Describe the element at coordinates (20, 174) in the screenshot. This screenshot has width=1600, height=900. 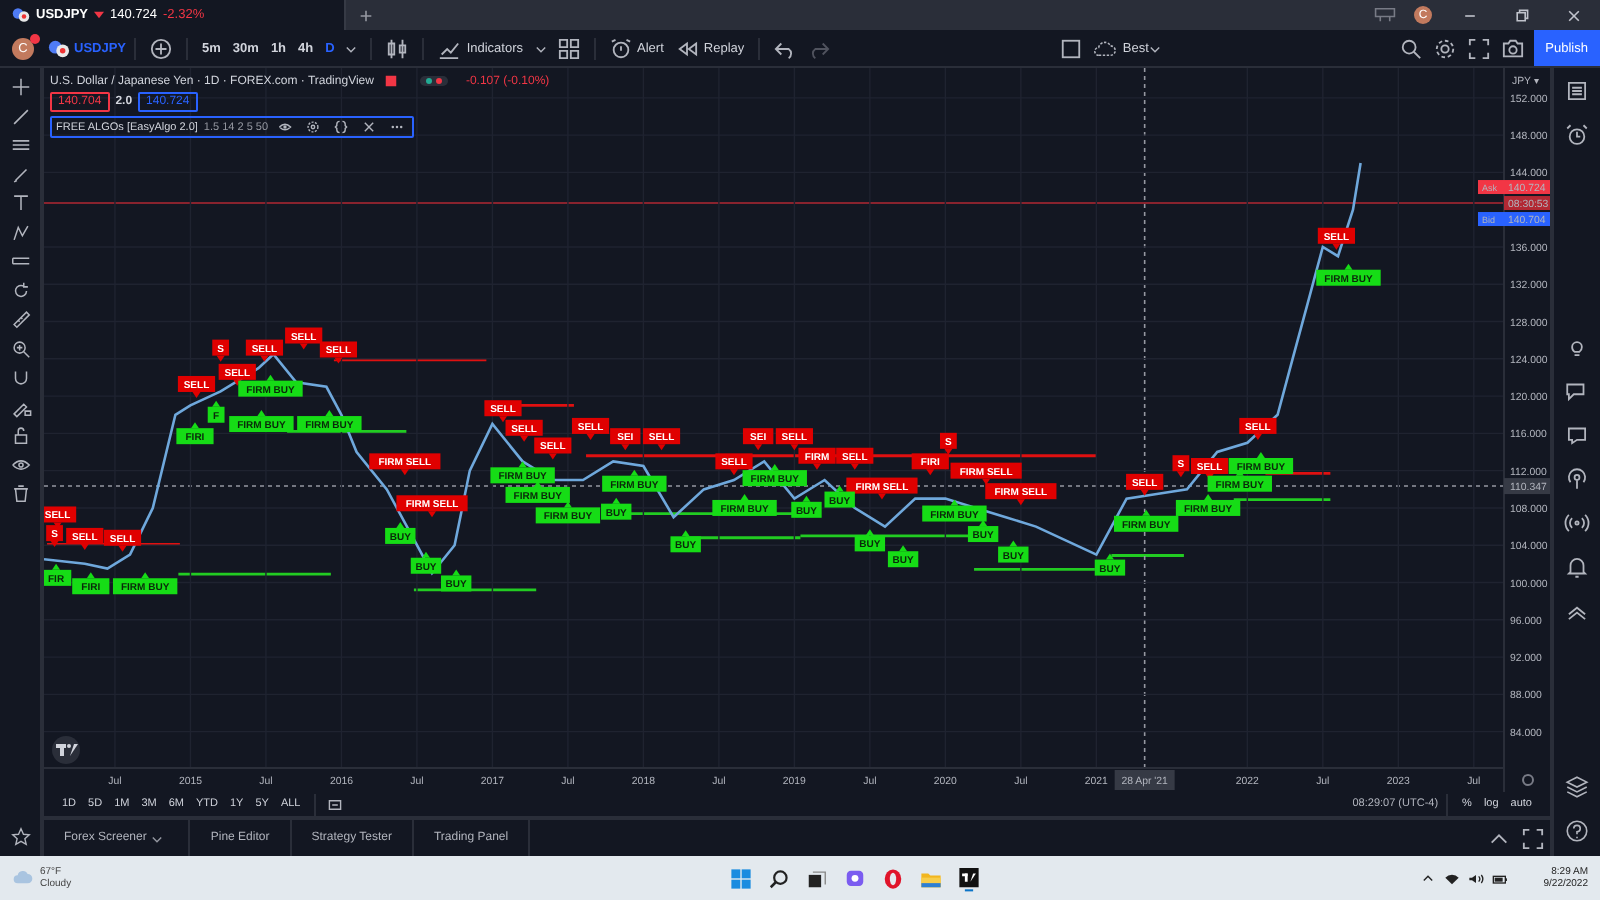
I see `brush-icon` at that location.